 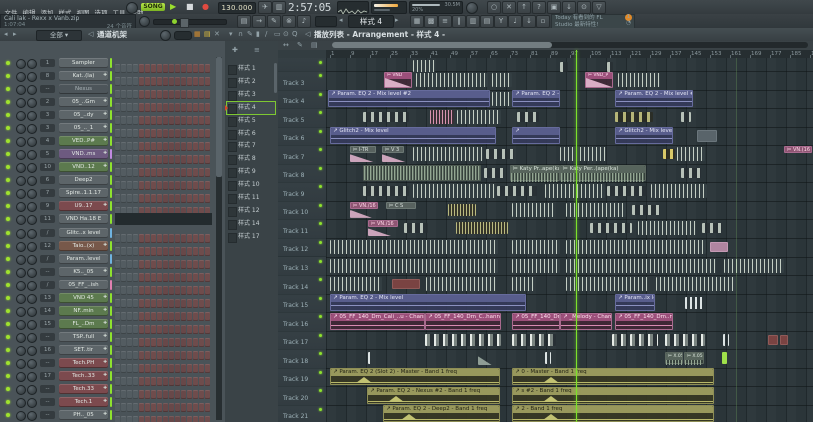 I want to click on clip-bars_white, so click(x=370, y=358).